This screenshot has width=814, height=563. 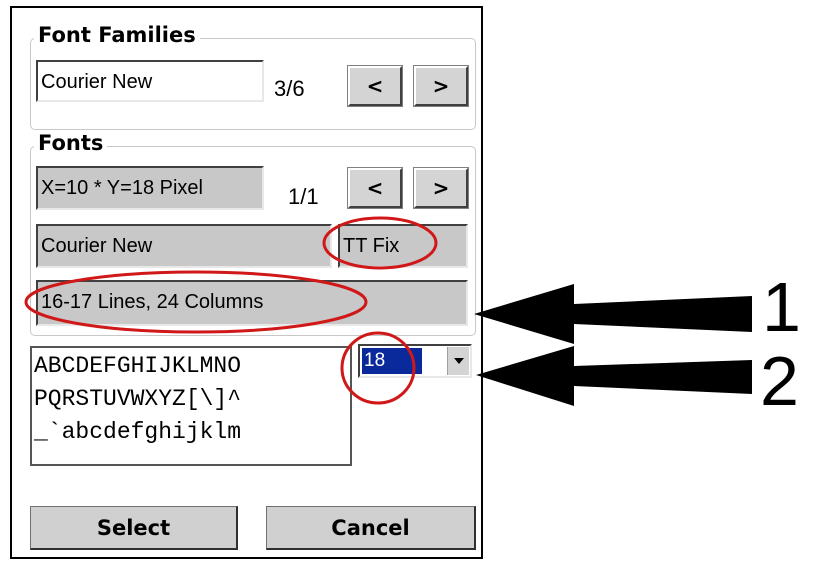 I want to click on font-size-next-button: >, so click(x=441, y=188).